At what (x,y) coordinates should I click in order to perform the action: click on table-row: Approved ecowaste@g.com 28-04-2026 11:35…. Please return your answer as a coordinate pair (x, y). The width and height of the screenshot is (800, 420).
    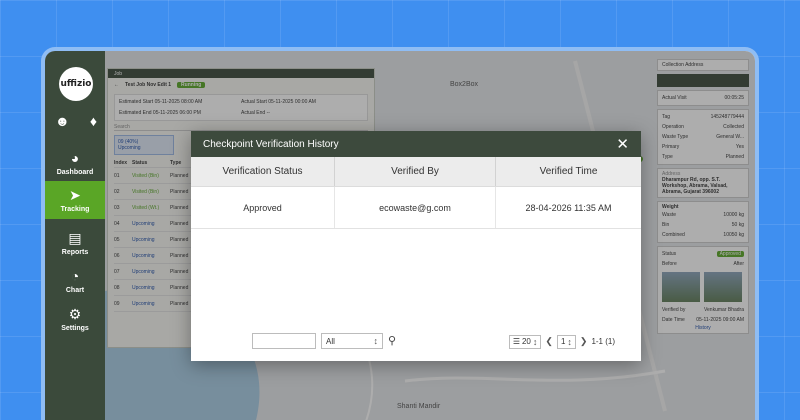
    Looking at the image, I should click on (416, 208).